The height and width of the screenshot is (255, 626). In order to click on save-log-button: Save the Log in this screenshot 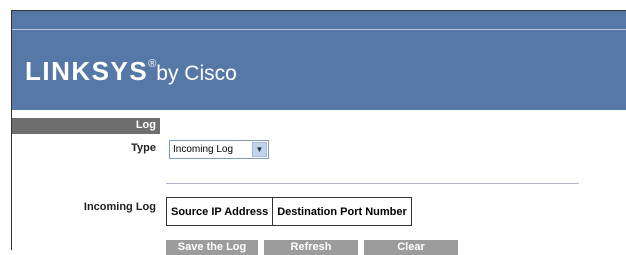, I will do `click(212, 247)`.